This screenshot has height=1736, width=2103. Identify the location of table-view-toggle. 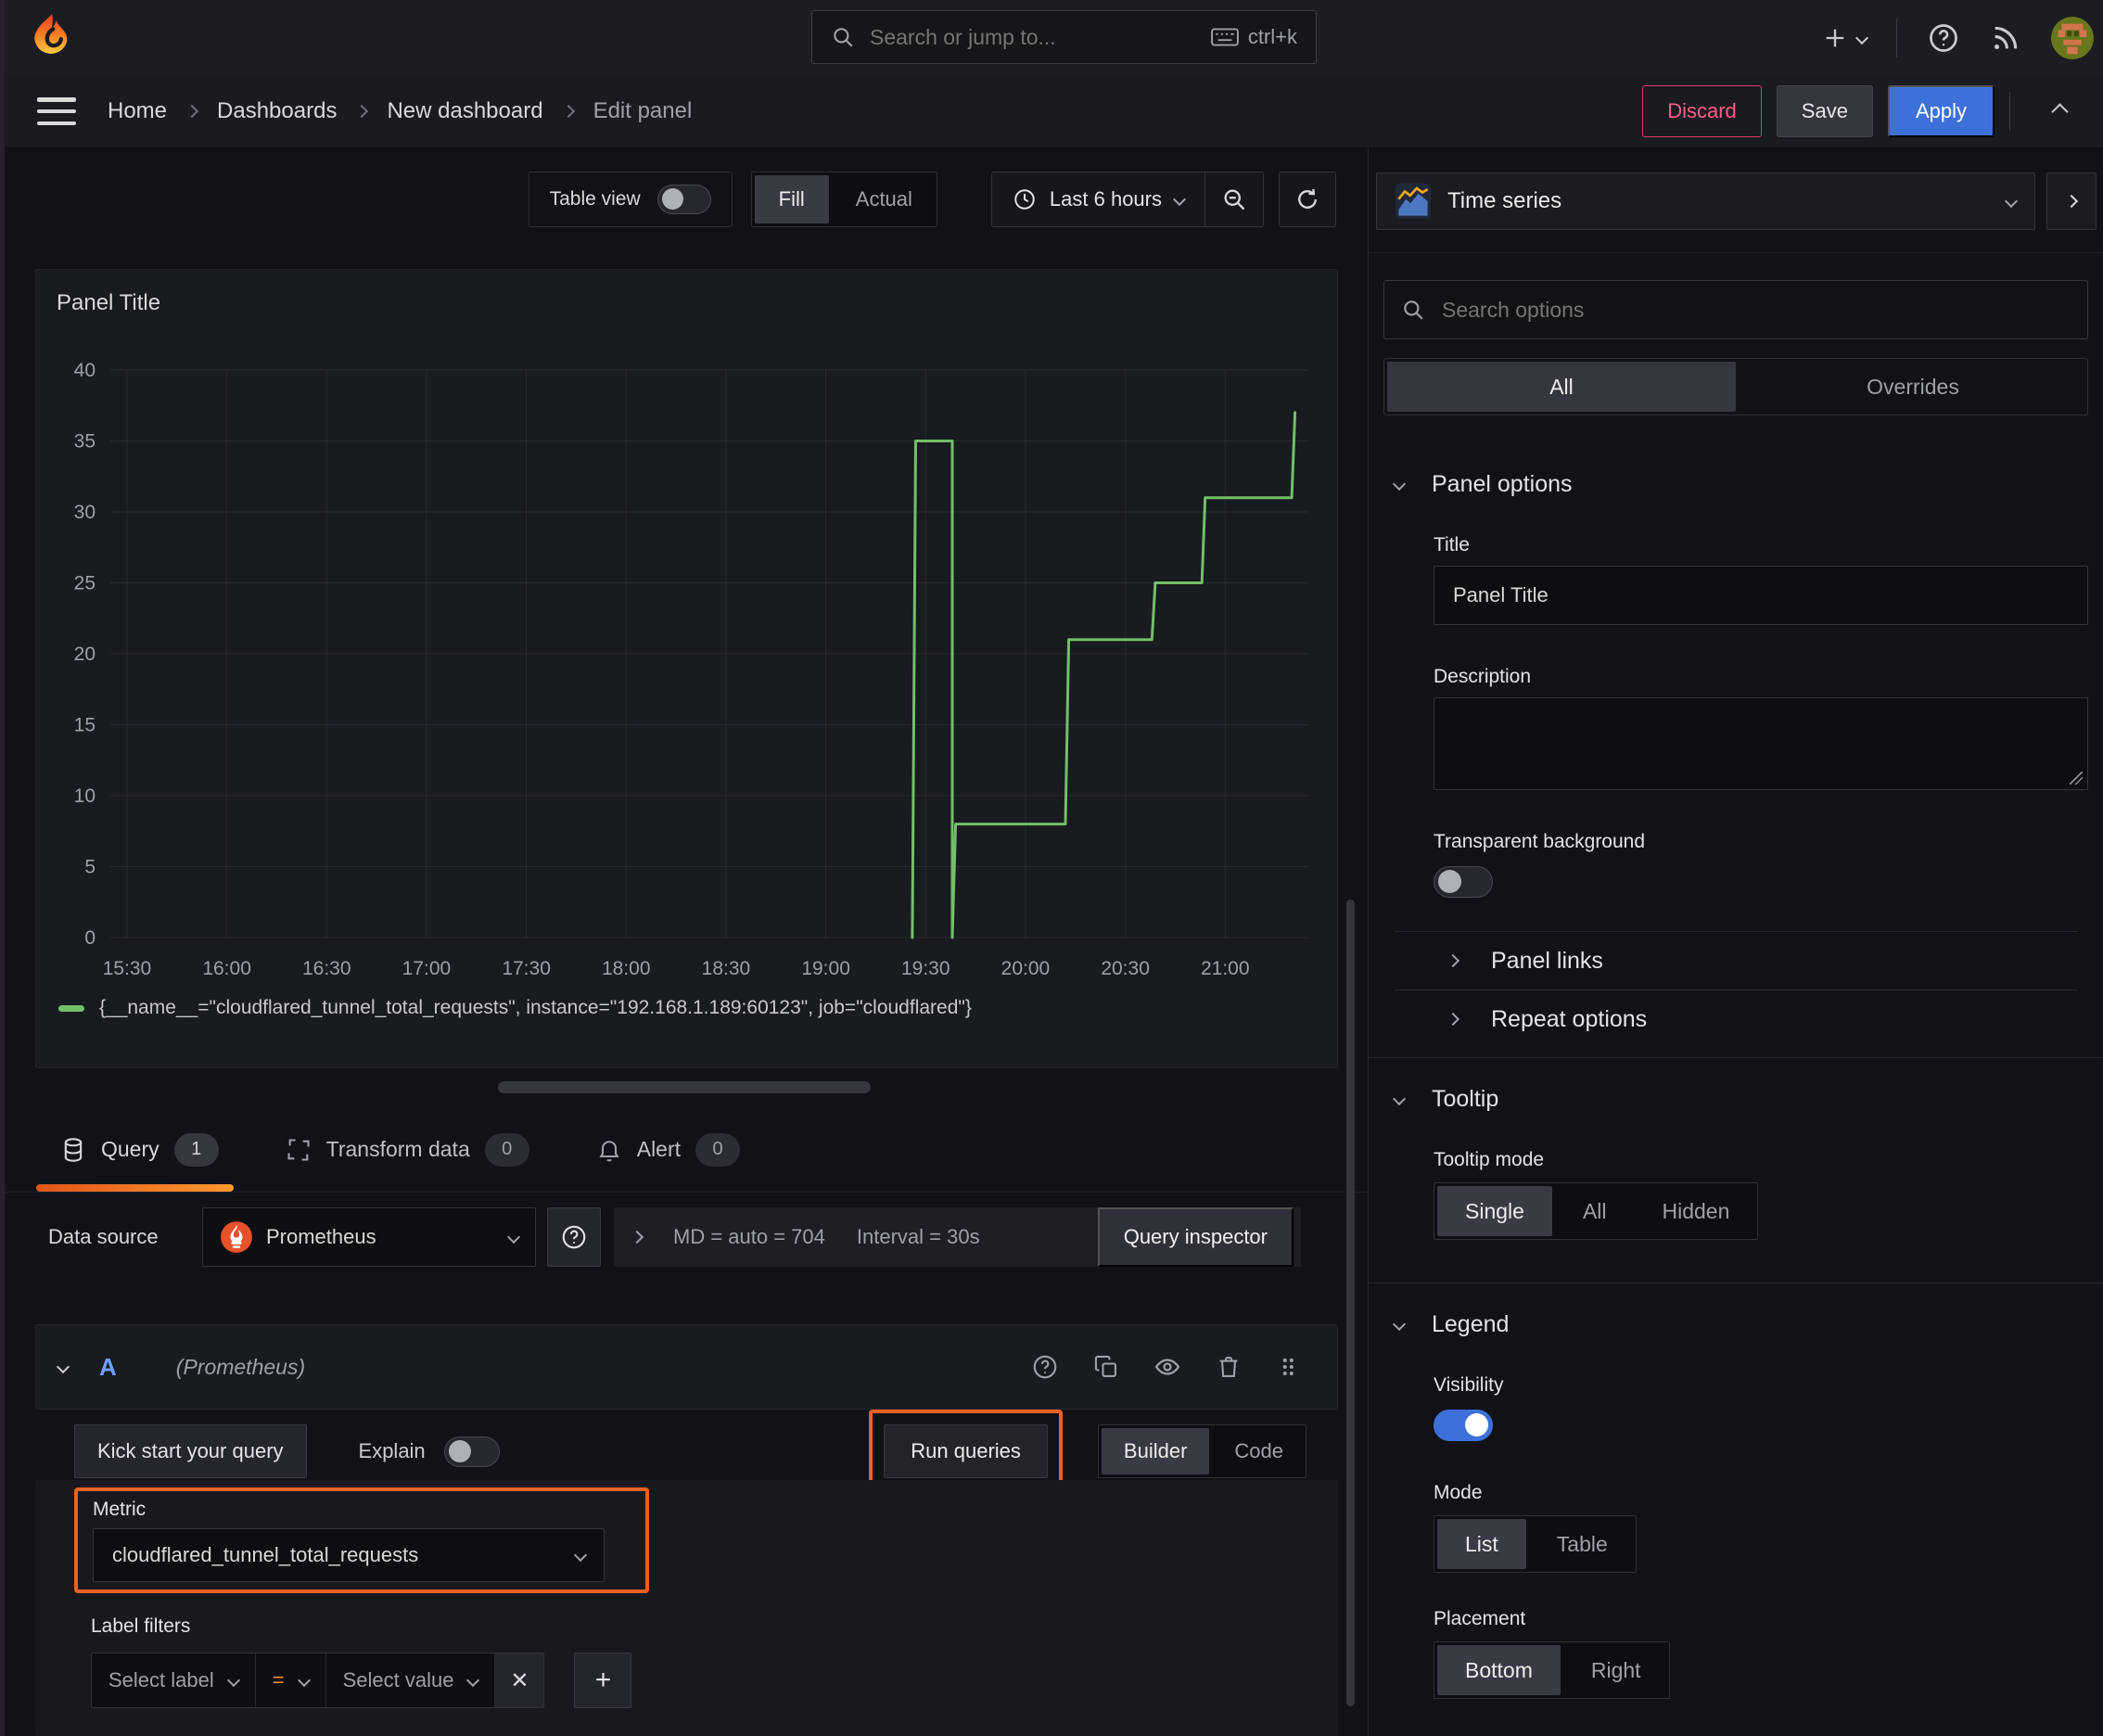
(683, 199).